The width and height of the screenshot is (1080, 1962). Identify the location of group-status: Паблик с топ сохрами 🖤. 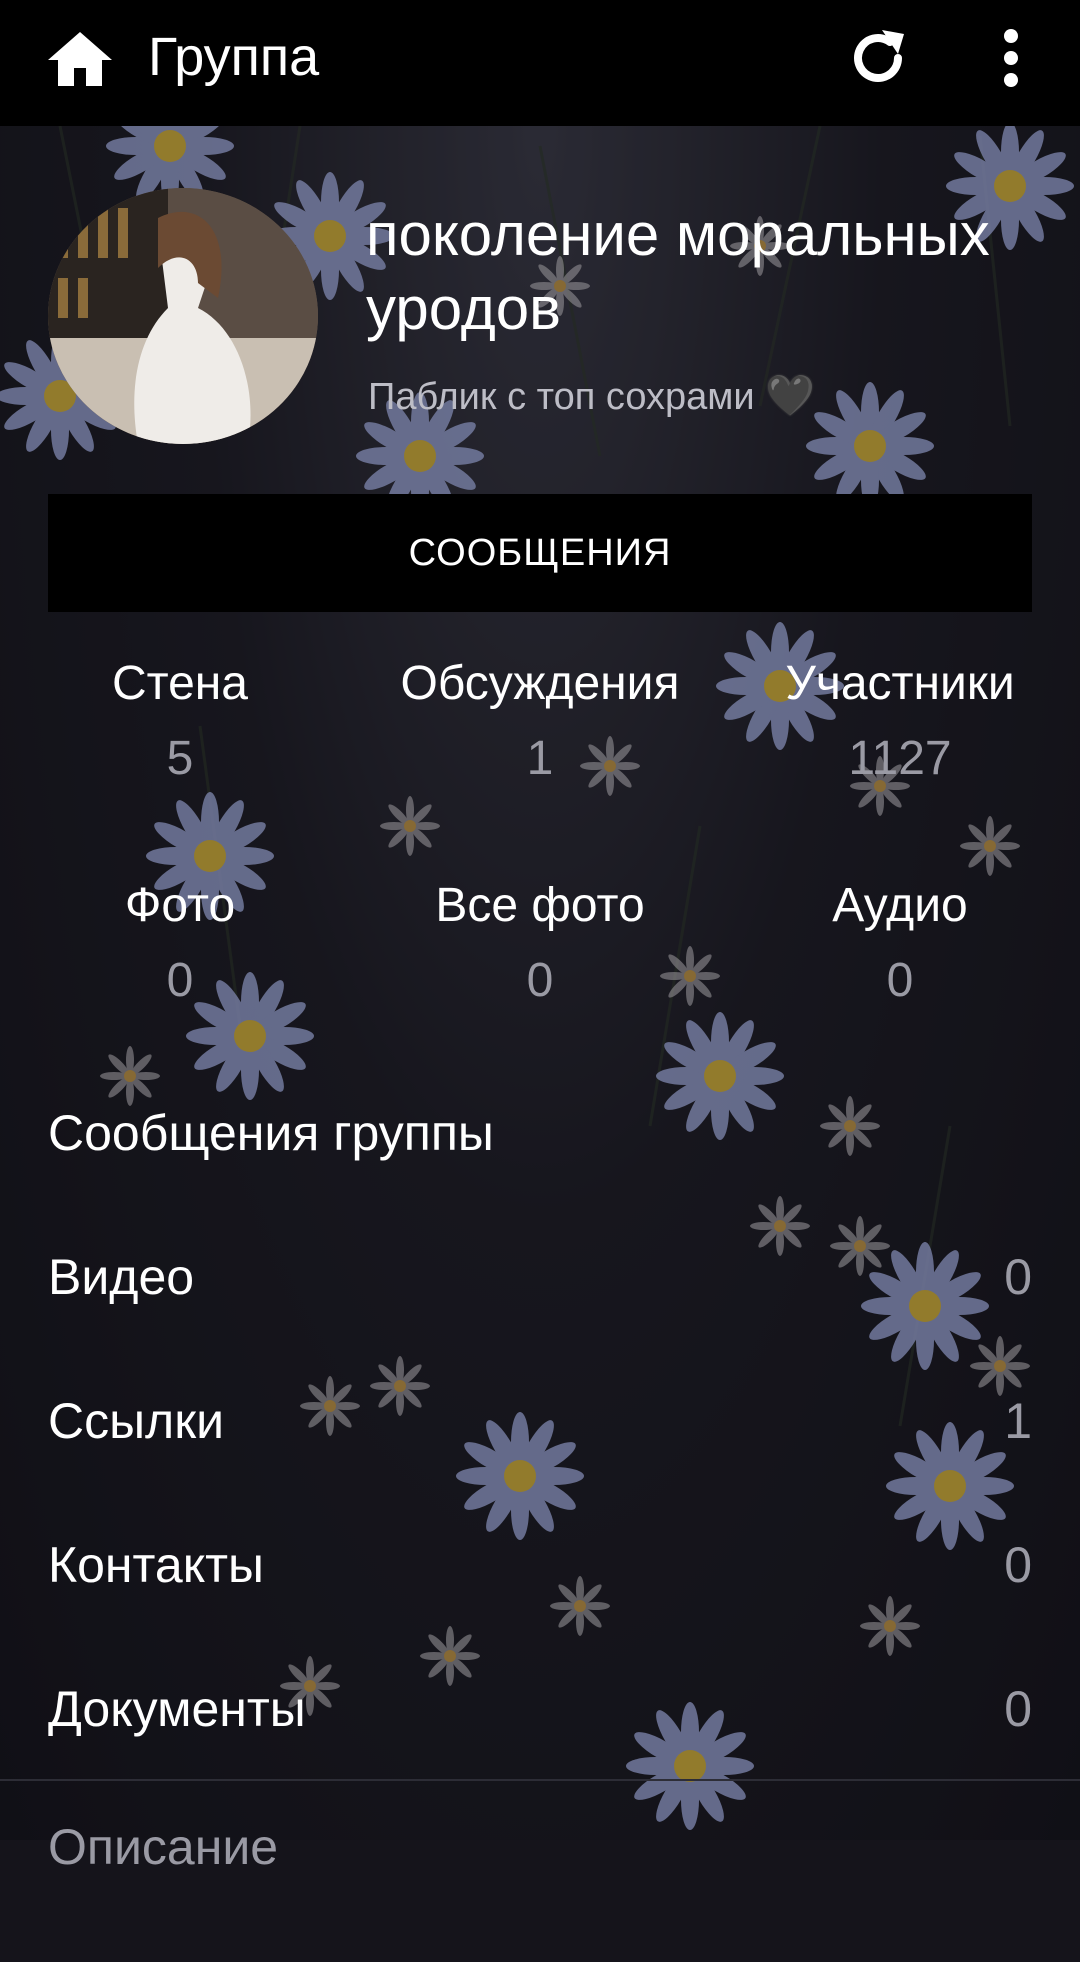
(591, 395).